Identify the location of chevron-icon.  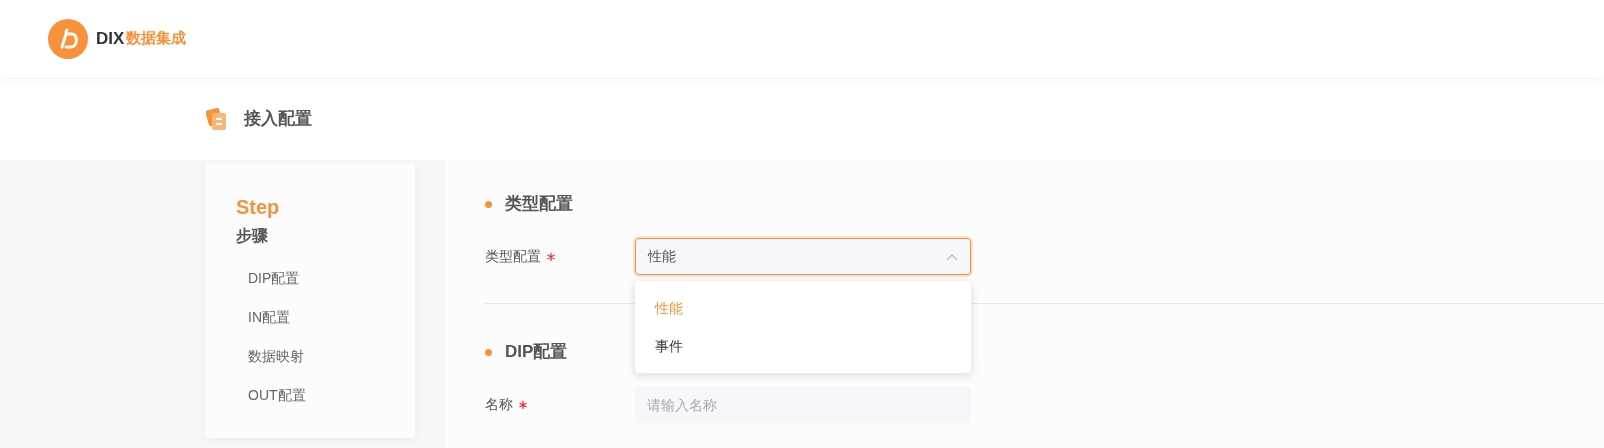
(952, 256).